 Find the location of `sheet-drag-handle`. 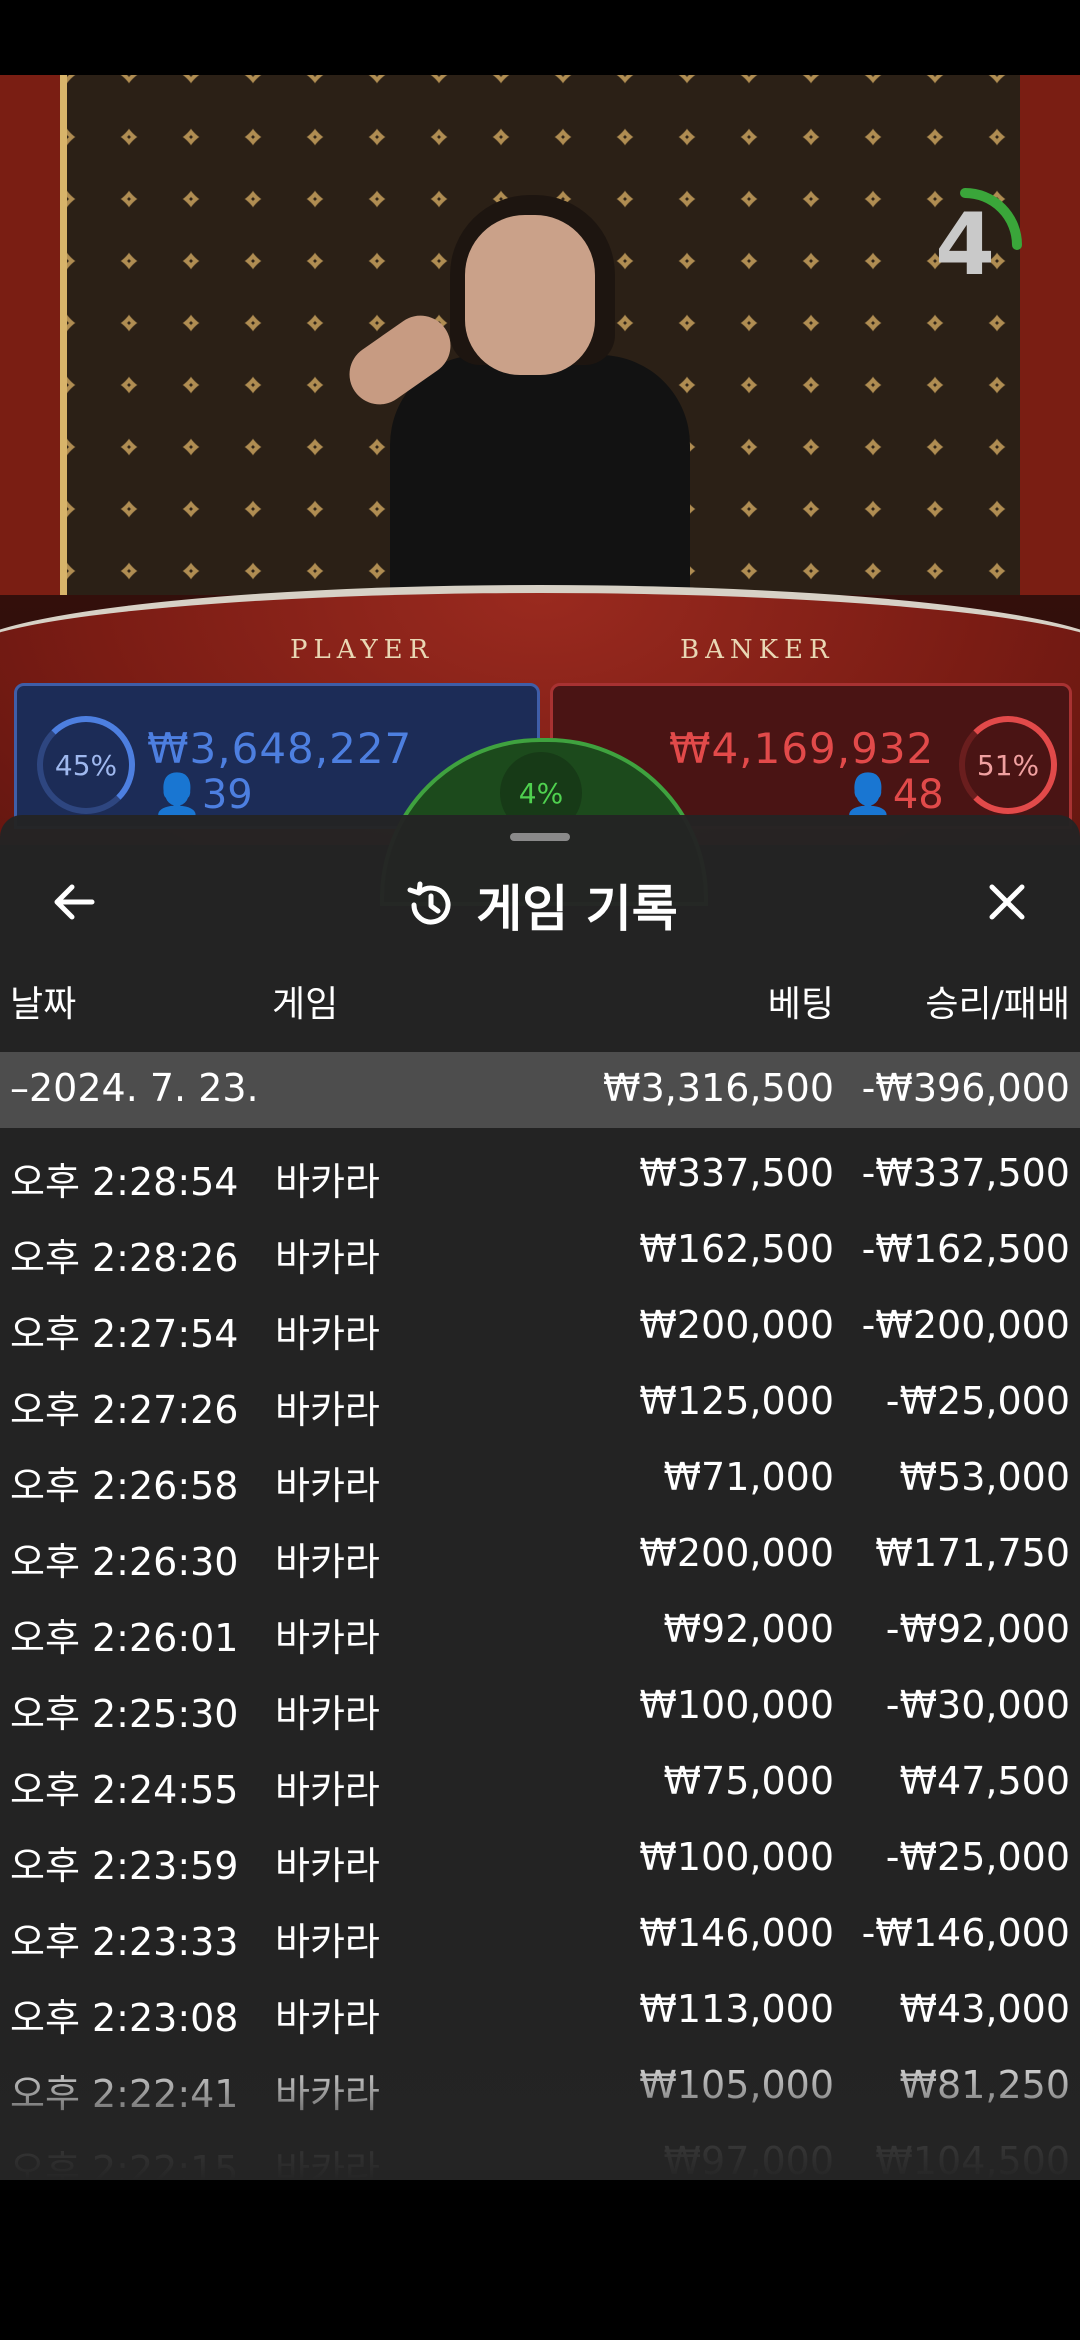

sheet-drag-handle is located at coordinates (540, 837).